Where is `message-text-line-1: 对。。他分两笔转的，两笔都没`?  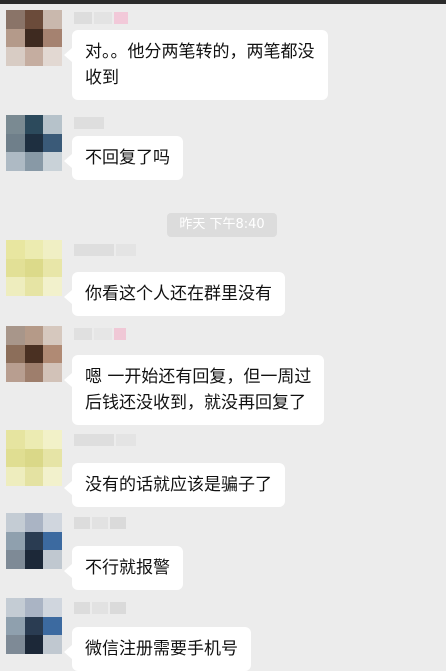 message-text-line-1: 对。。他分两笔转的，两笔都没 is located at coordinates (200, 52).